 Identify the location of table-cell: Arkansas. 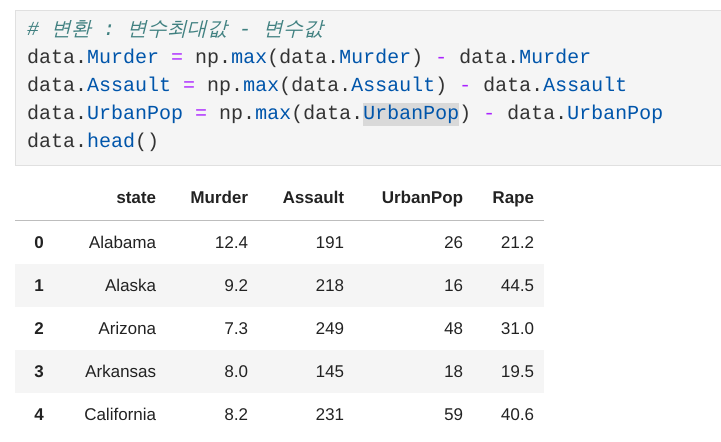
(114, 371).